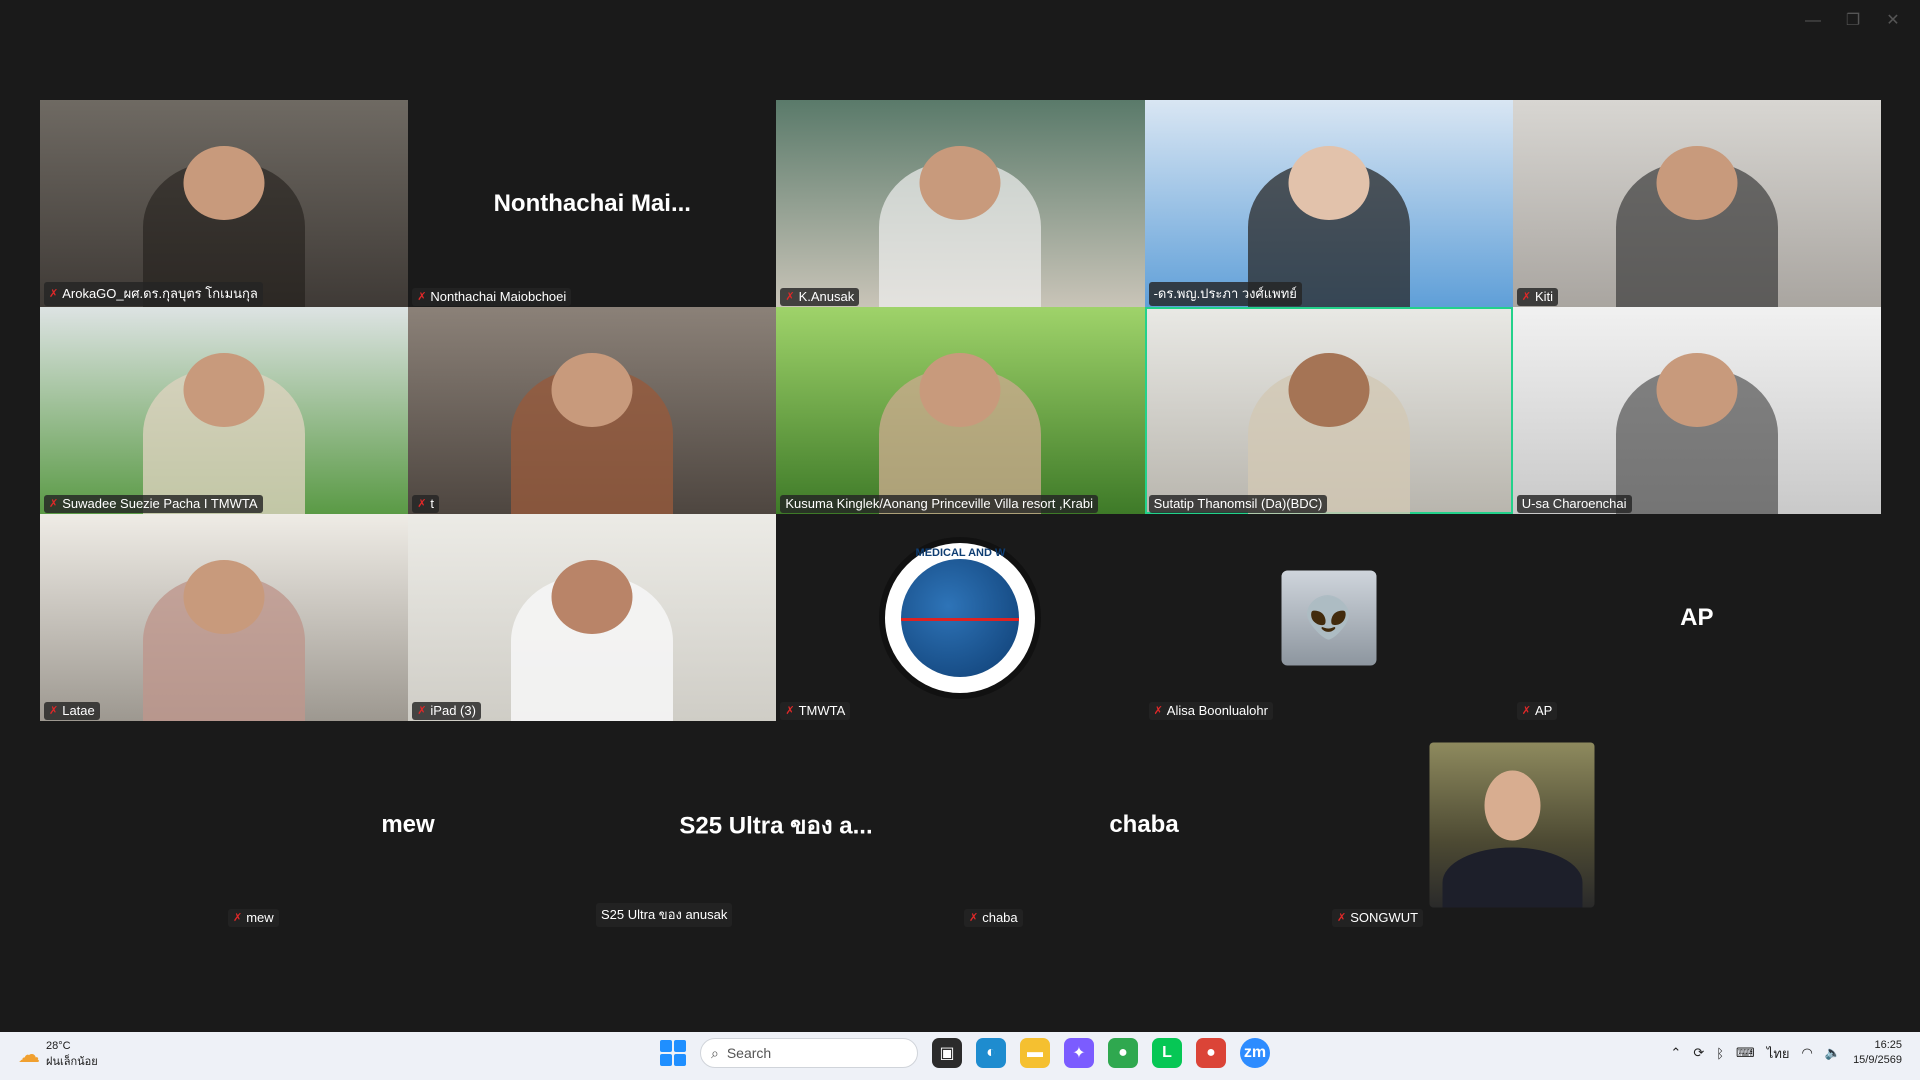  Describe the element at coordinates (29, 1054) in the screenshot. I see `weather-icon: ☁` at that location.